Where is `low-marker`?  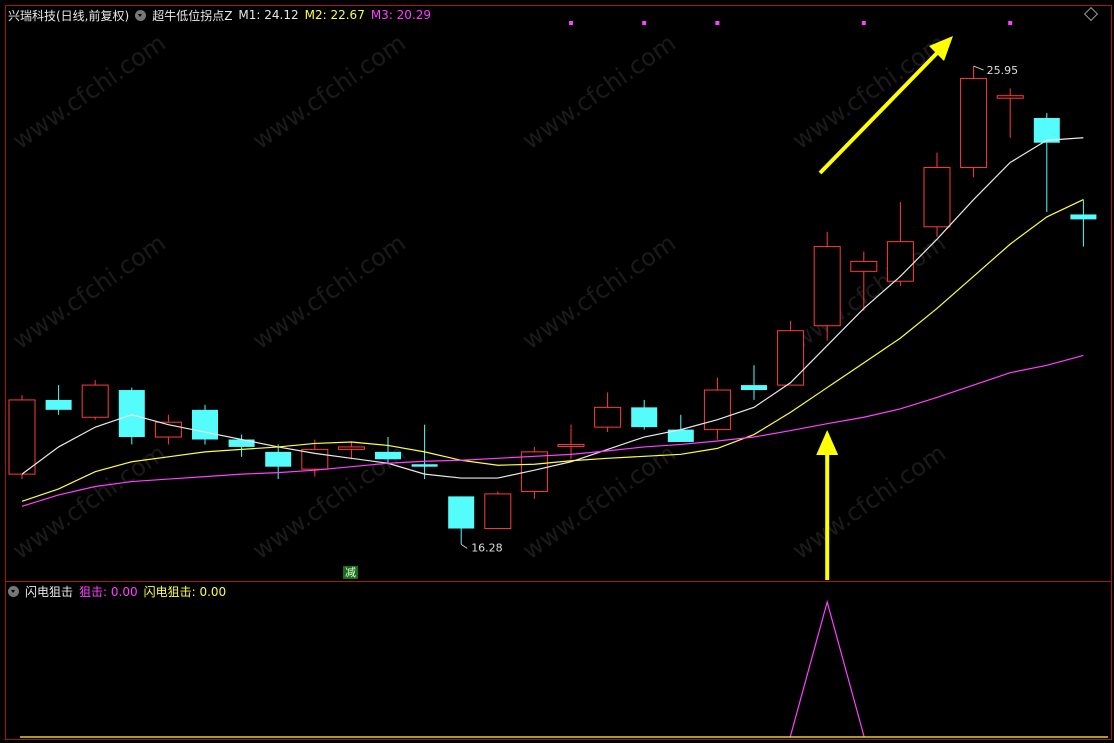 low-marker is located at coordinates (464, 546).